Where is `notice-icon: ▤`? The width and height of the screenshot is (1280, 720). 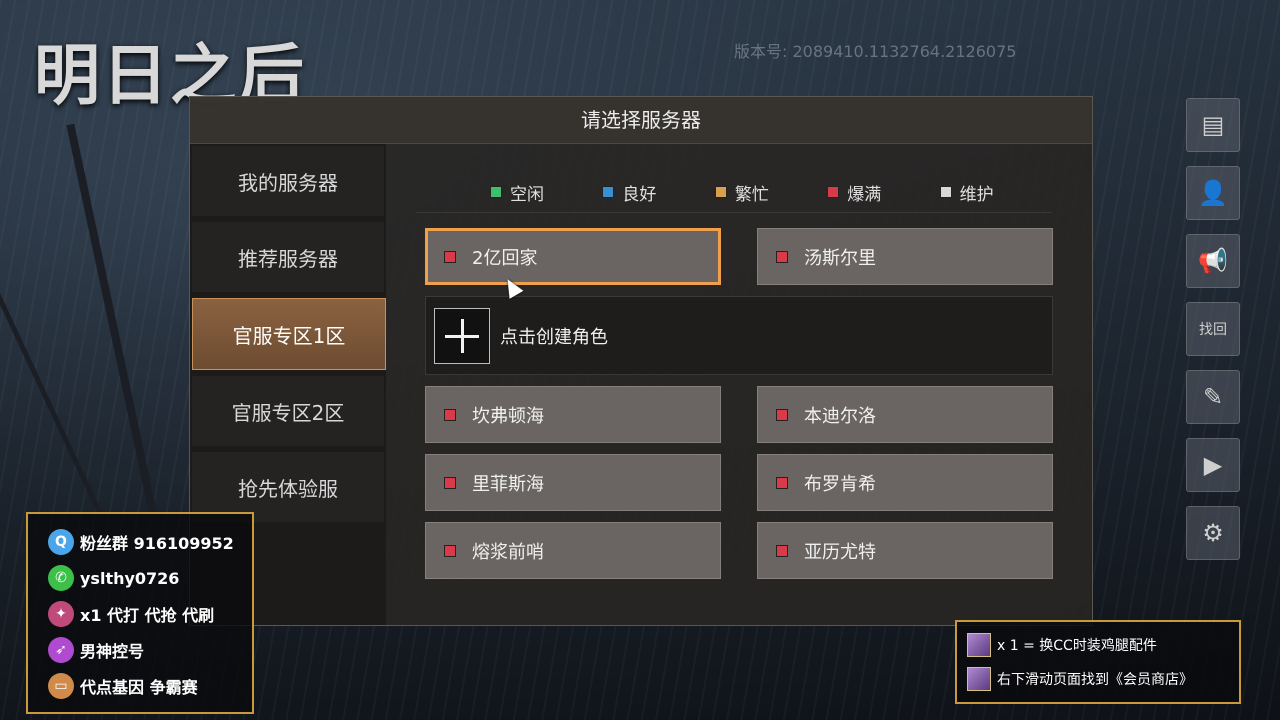 notice-icon: ▤ is located at coordinates (1213, 125).